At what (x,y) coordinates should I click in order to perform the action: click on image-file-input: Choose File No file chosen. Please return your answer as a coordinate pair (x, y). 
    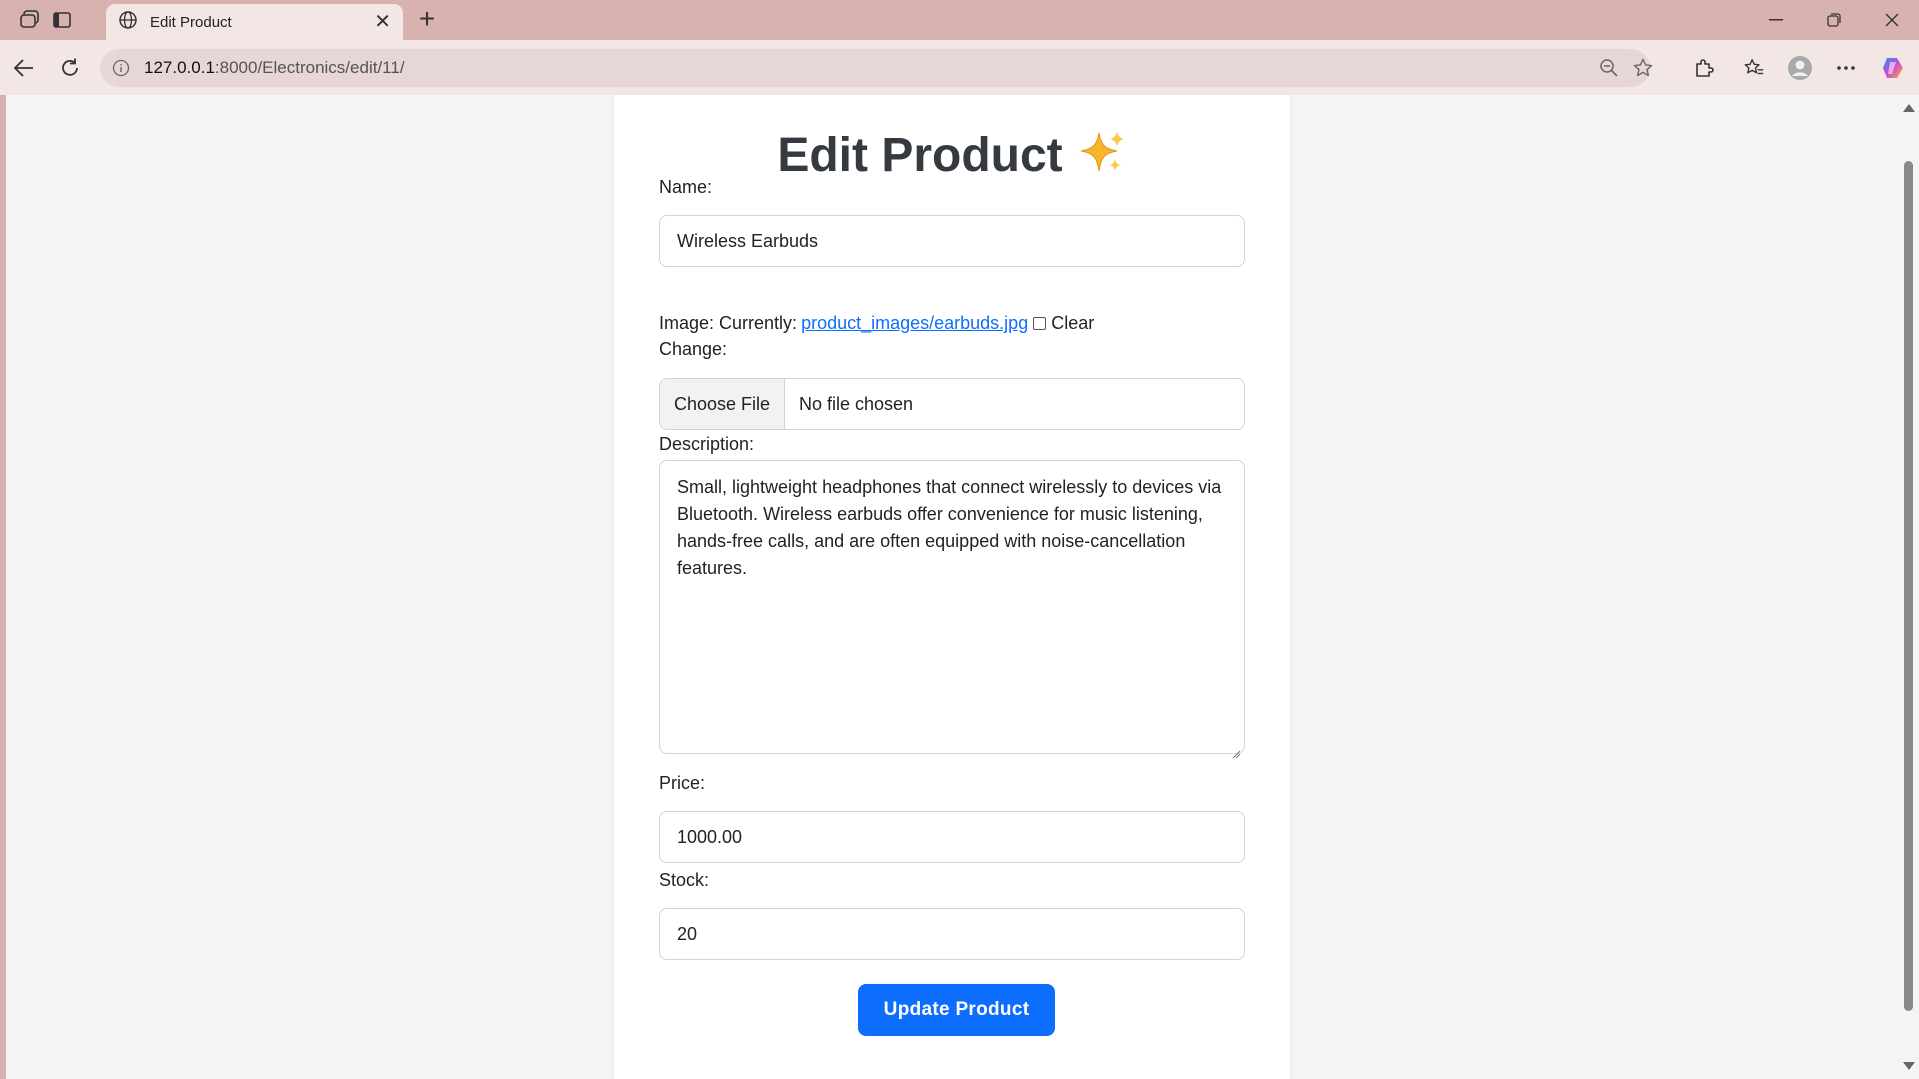
    Looking at the image, I should click on (952, 404).